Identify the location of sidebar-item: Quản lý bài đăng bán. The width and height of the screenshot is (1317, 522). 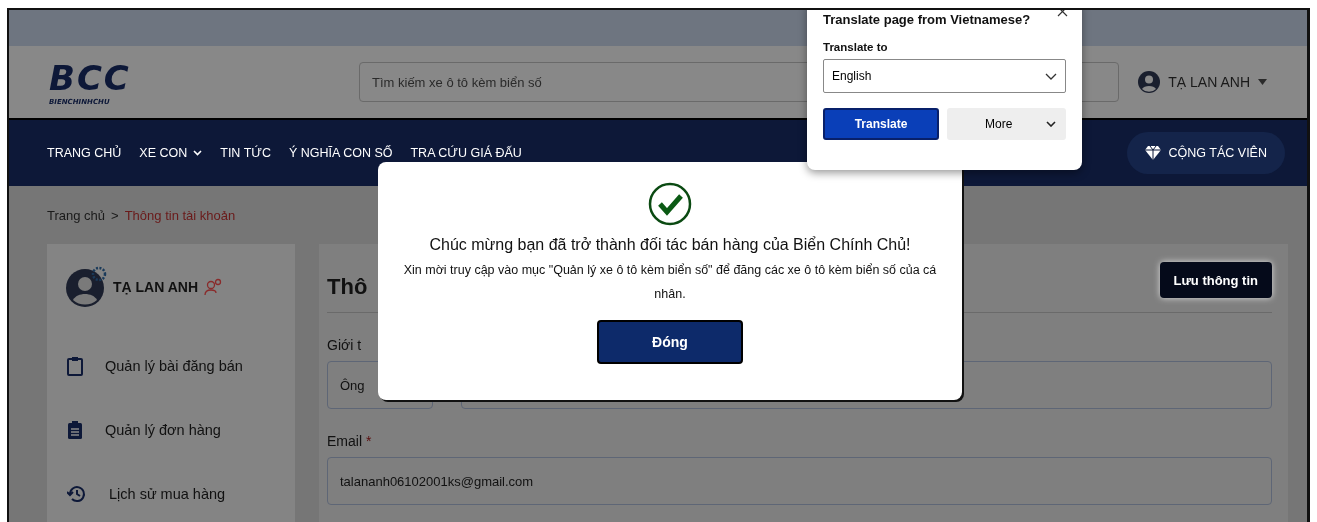
(171, 366).